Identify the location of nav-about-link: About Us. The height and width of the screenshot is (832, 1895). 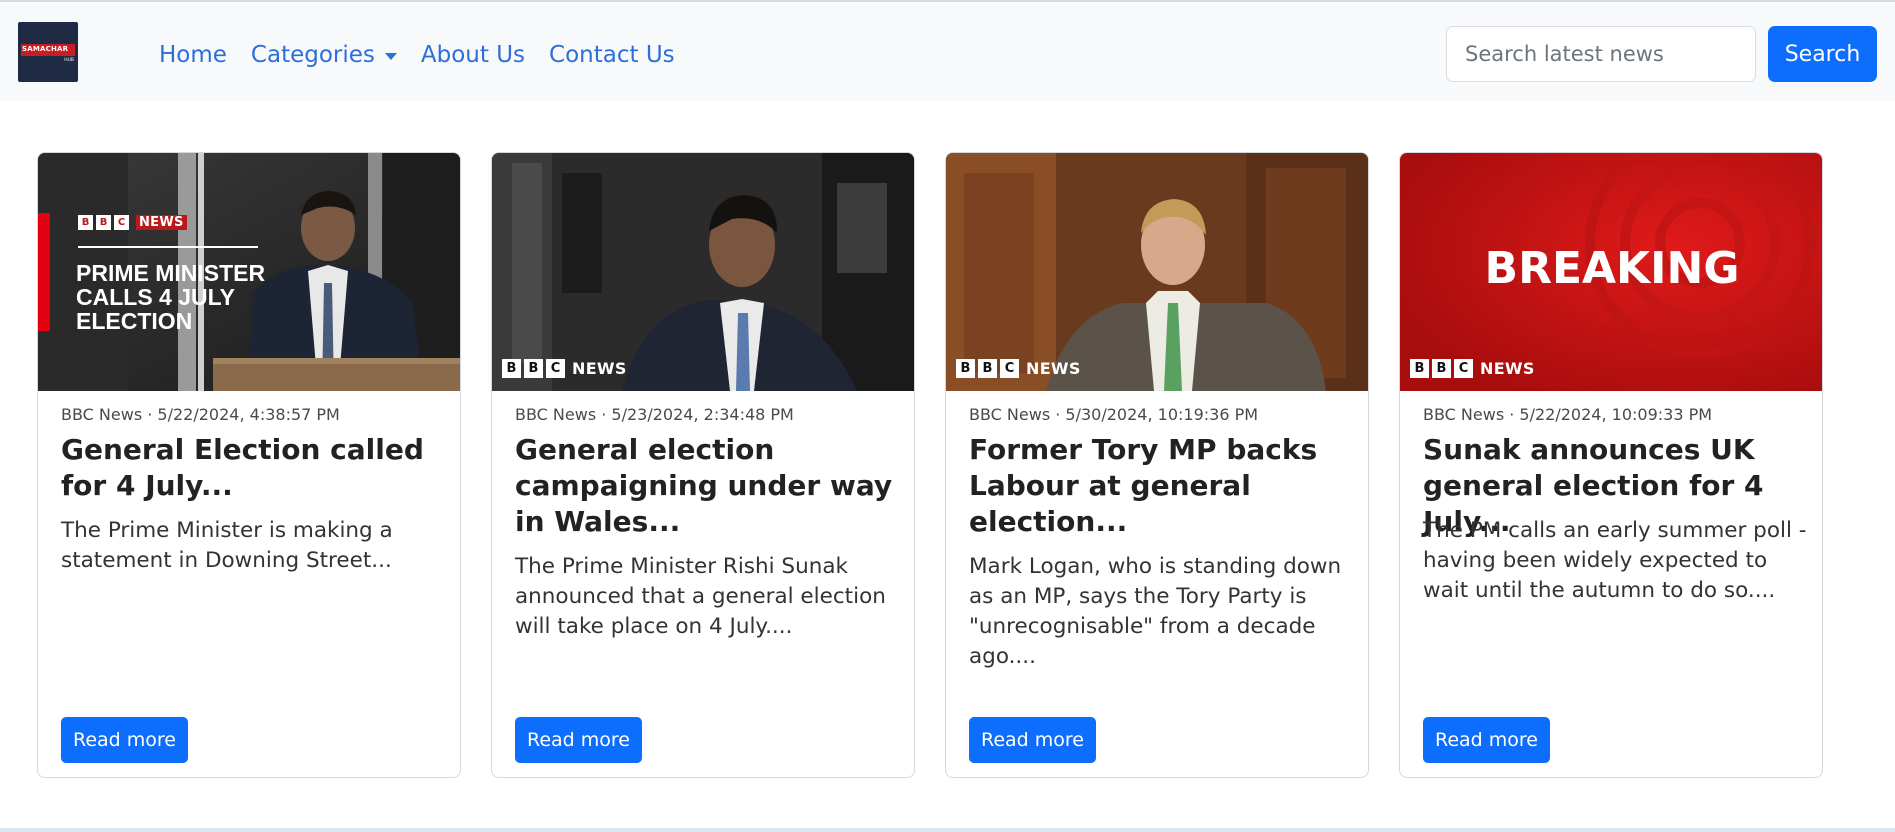
(473, 55).